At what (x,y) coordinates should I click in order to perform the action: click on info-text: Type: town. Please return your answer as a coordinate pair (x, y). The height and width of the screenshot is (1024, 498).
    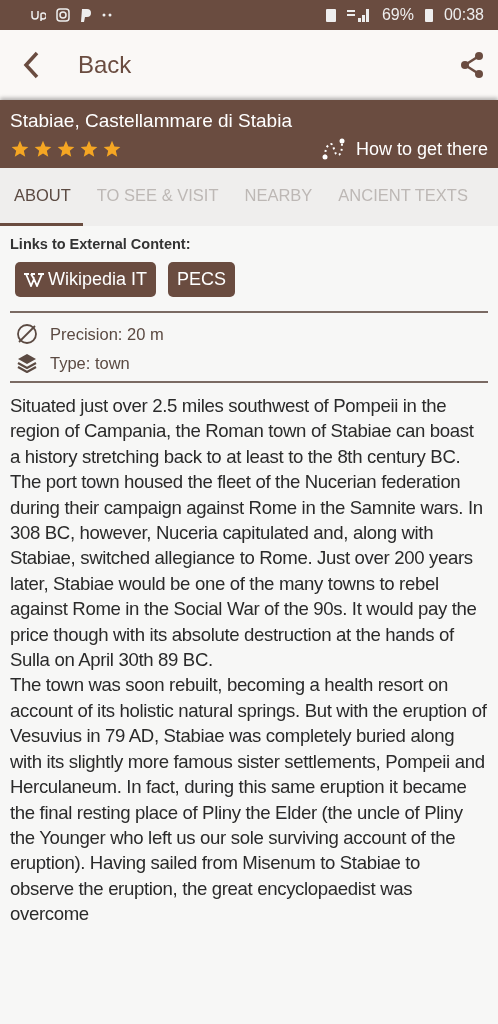
    Looking at the image, I should click on (90, 363).